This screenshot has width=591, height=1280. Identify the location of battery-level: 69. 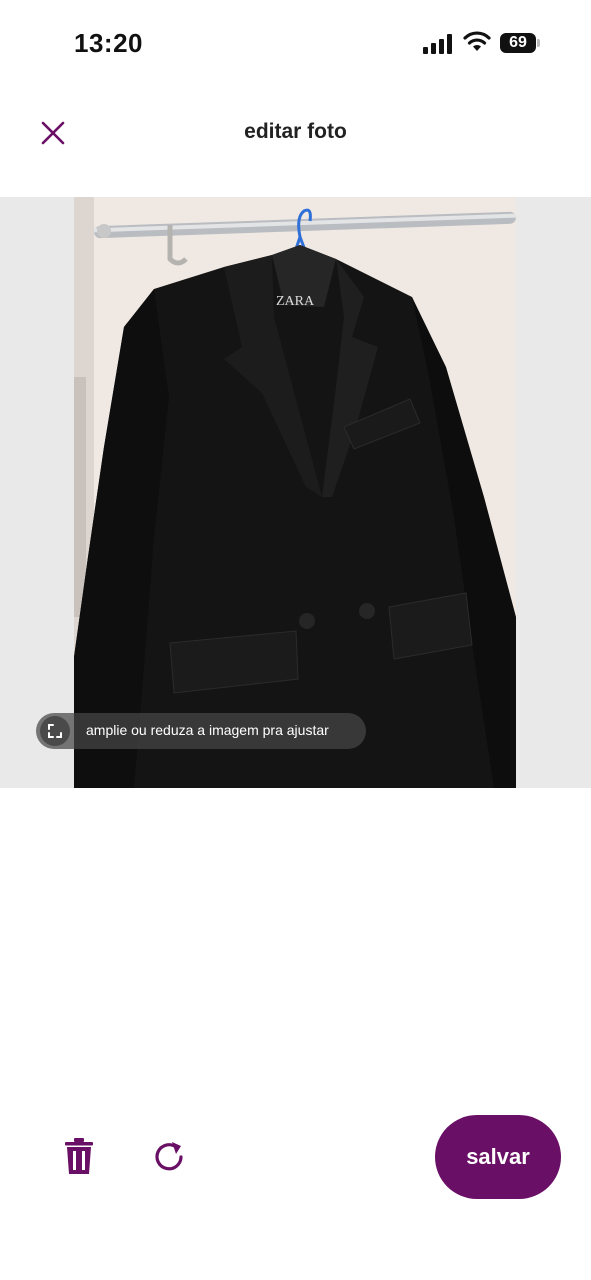
(518, 42).